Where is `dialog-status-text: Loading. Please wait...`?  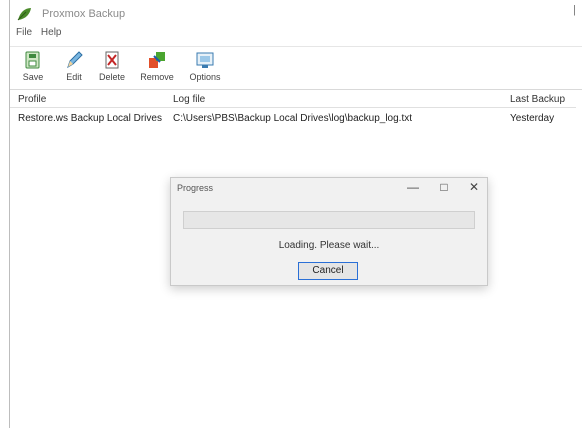 dialog-status-text: Loading. Please wait... is located at coordinates (329, 245).